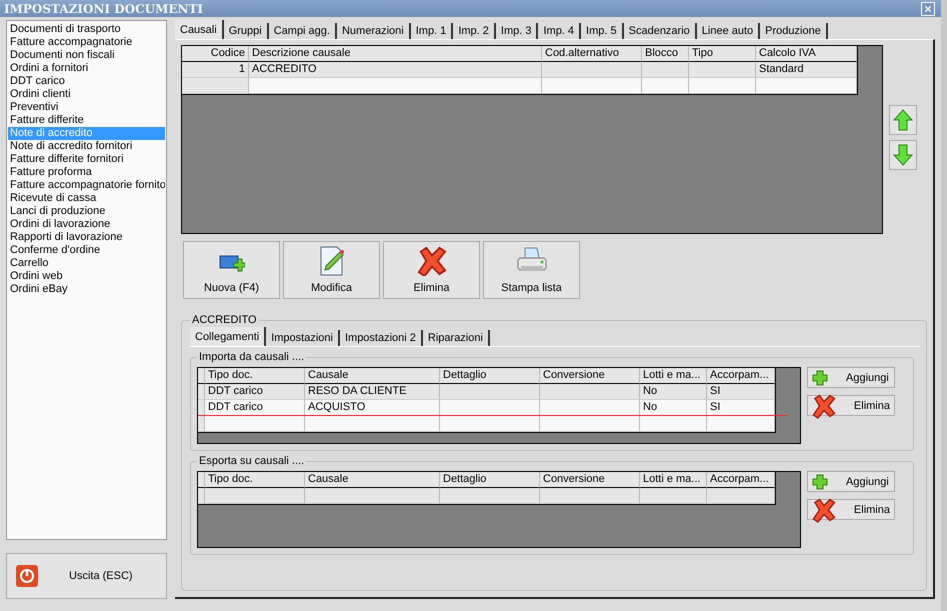 Image resolution: width=947 pixels, height=611 pixels. Describe the element at coordinates (372, 408) in the screenshot. I see `table-cell: ACQUISTO` at that location.